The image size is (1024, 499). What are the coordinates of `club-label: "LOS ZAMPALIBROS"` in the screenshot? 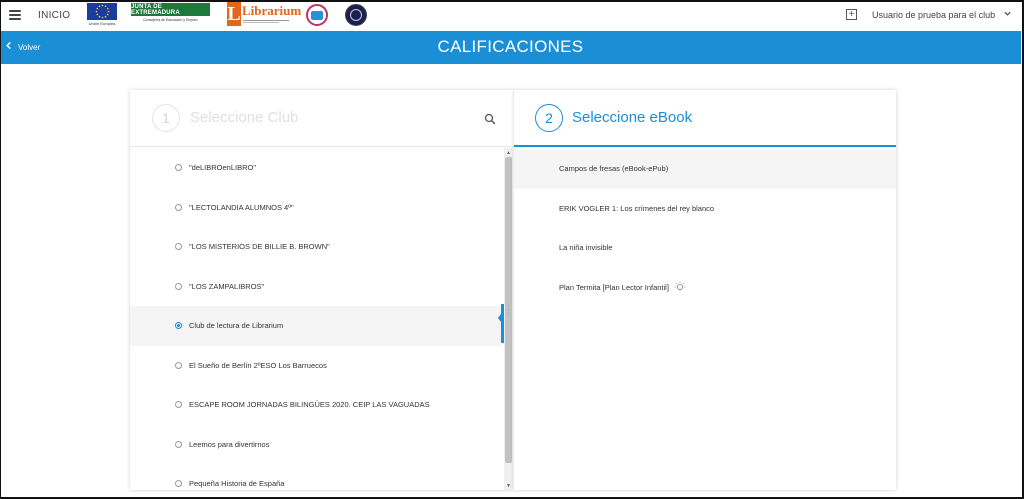 It's located at (227, 286).